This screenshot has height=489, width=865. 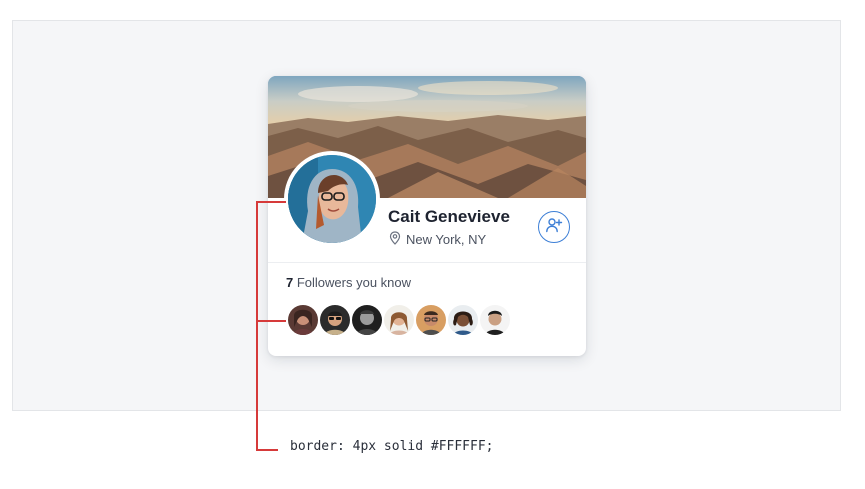 I want to click on callout-pointer-label, so click(x=267, y=450).